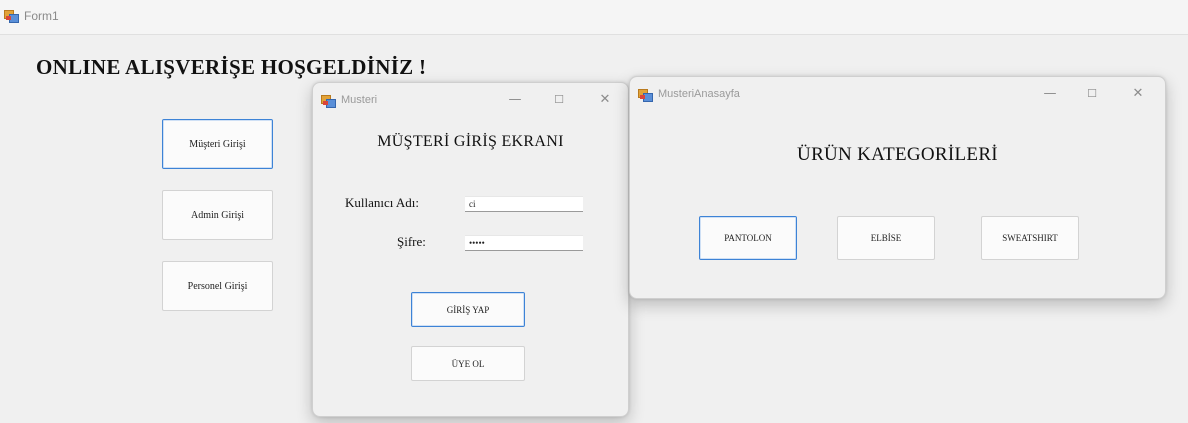  I want to click on login-button: GİRİŞ YAP, so click(468, 309).